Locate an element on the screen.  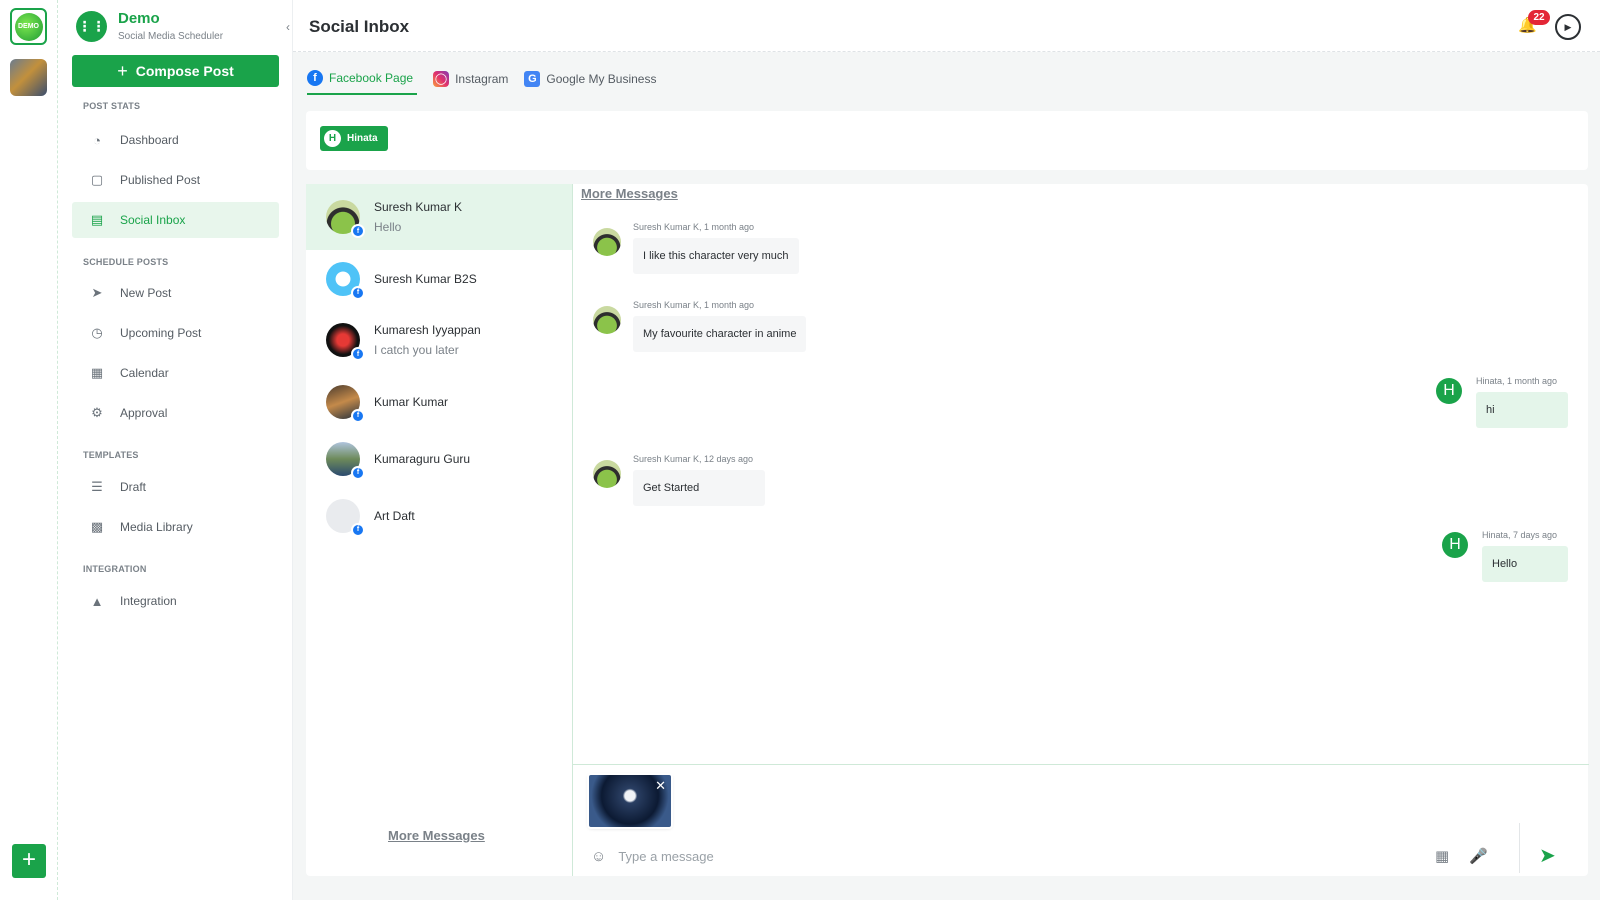
tab-label: Instagram is located at coordinates (482, 78).